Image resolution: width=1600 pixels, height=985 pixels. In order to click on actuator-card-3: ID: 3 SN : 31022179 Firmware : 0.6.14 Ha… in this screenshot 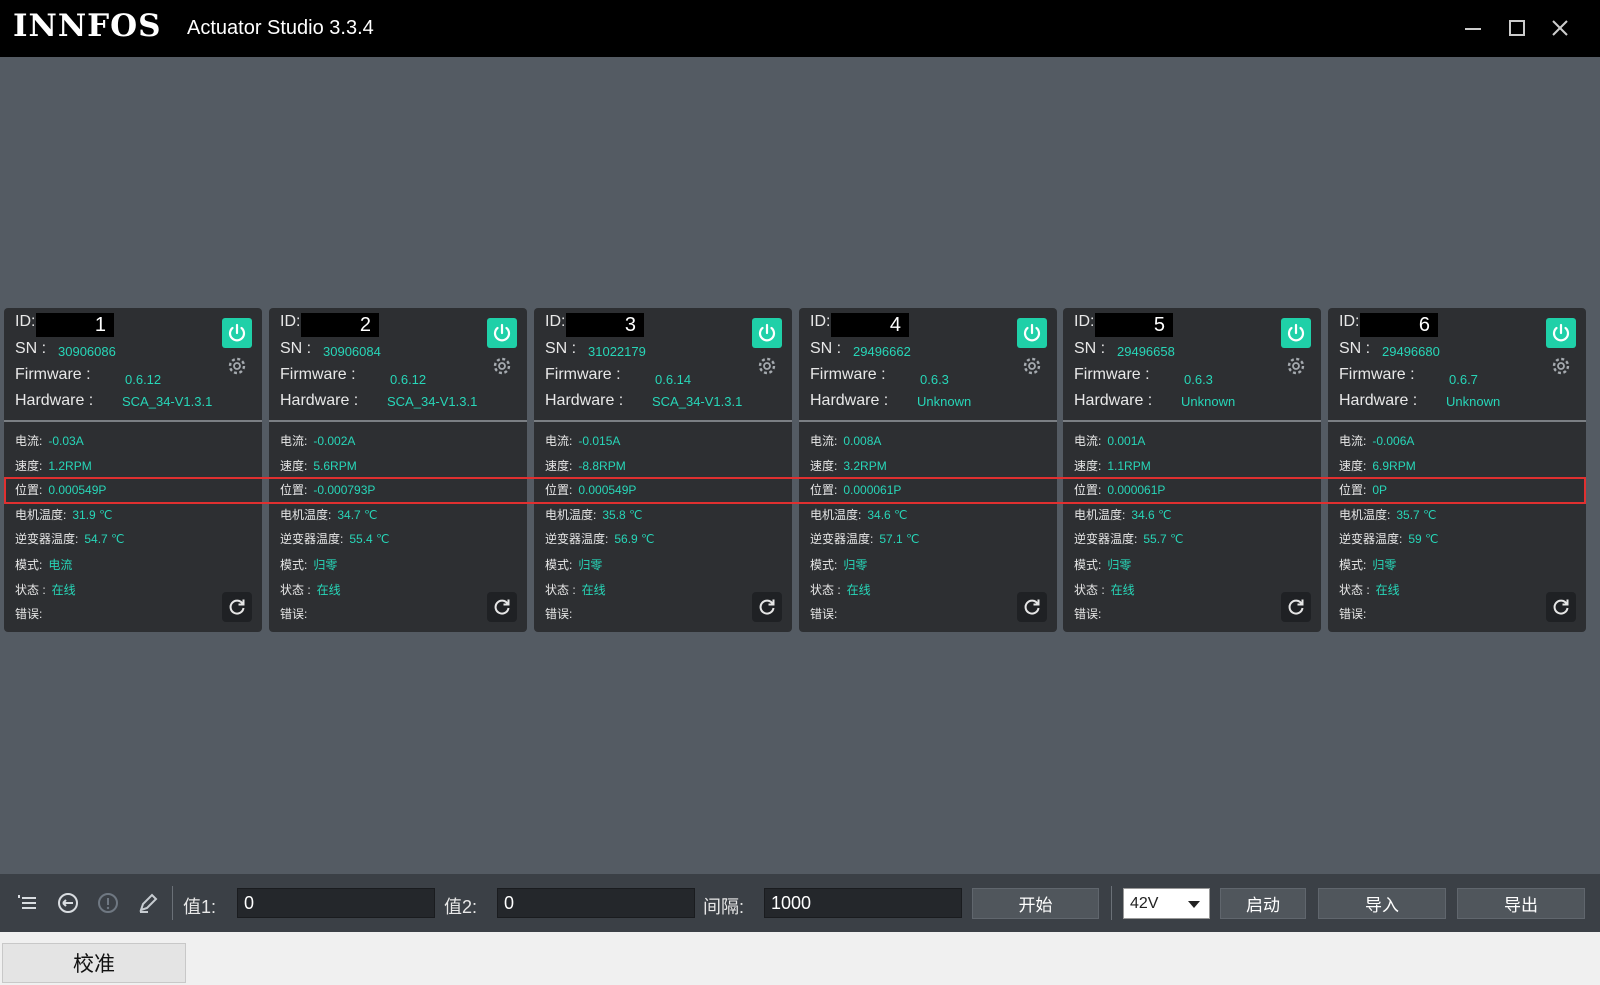, I will do `click(663, 470)`.